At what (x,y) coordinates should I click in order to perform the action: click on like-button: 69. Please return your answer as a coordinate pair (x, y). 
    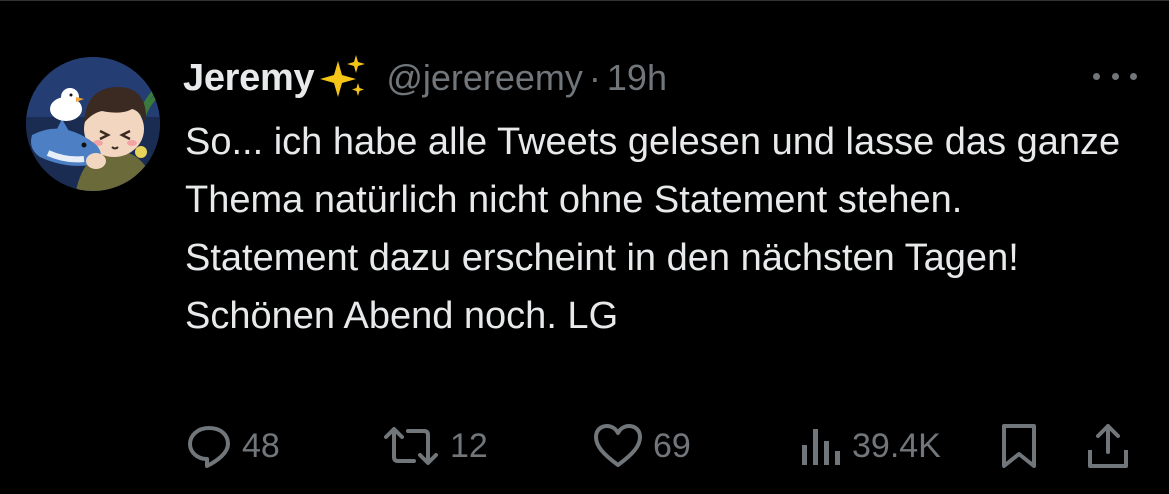
    Looking at the image, I should click on (642, 446).